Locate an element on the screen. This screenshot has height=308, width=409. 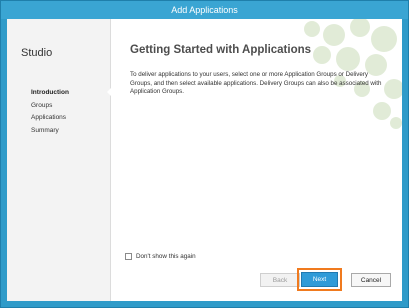
wizard-steps-nav: Introduction Groups Applications Summary is located at coordinates (50, 112).